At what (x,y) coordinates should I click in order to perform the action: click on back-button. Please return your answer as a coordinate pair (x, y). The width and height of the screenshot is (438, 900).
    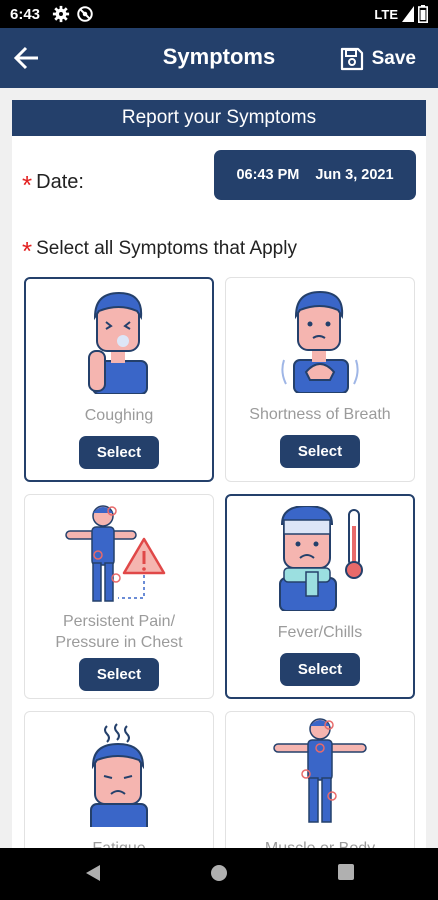
    Looking at the image, I should click on (27, 58).